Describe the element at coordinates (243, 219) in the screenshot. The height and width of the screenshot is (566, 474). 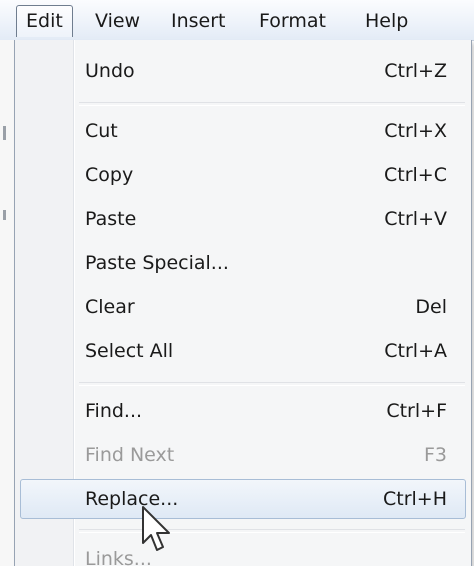
I see `menu-item-paste: Paste Ctrl+V` at that location.